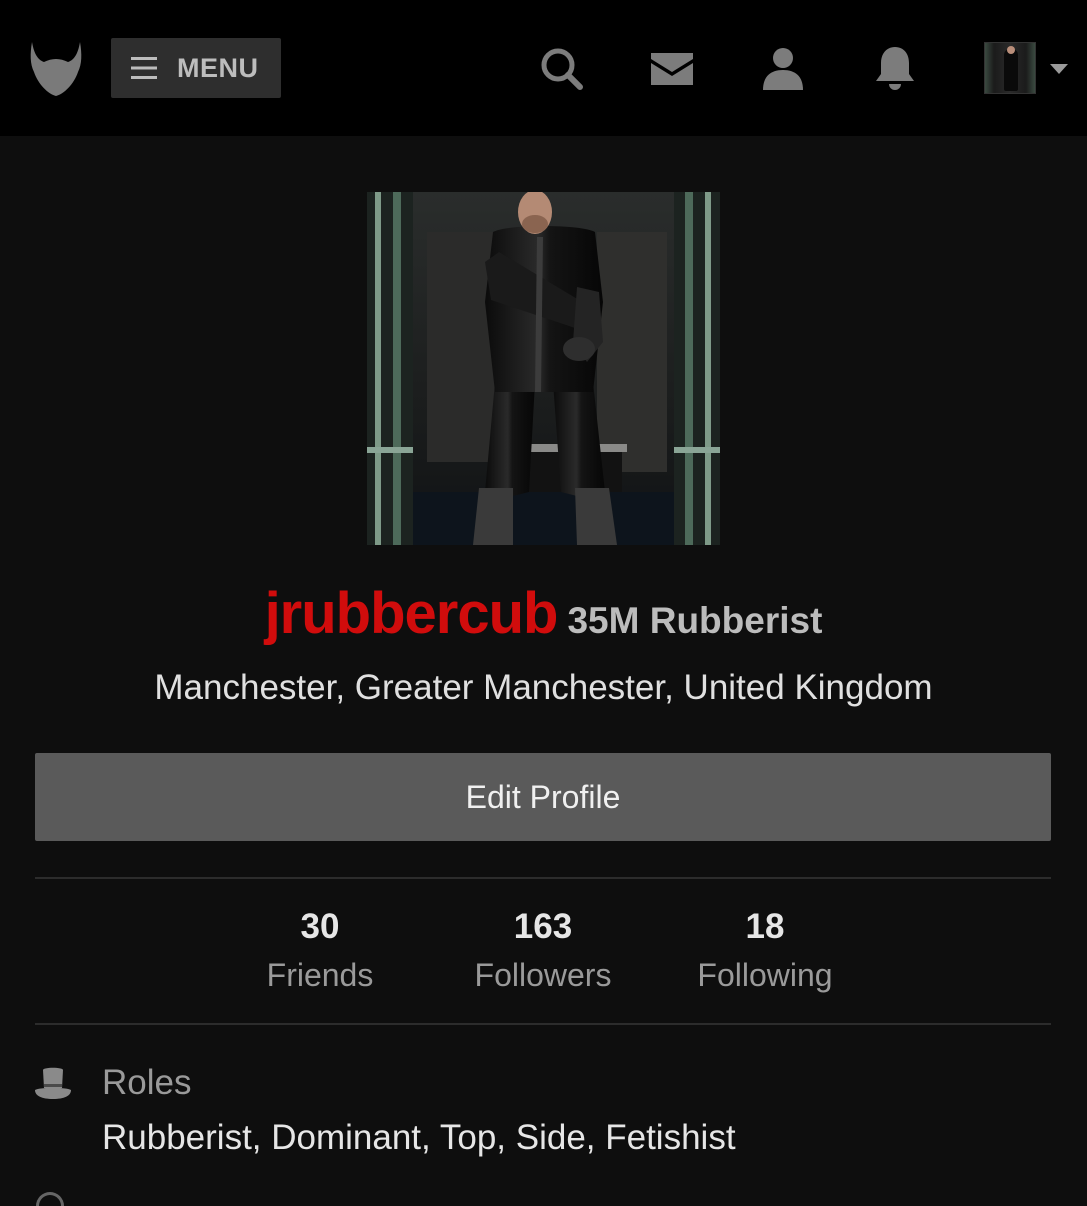 This screenshot has width=1087, height=1206. What do you see at coordinates (895, 68) in the screenshot?
I see `bell-icon` at bounding box center [895, 68].